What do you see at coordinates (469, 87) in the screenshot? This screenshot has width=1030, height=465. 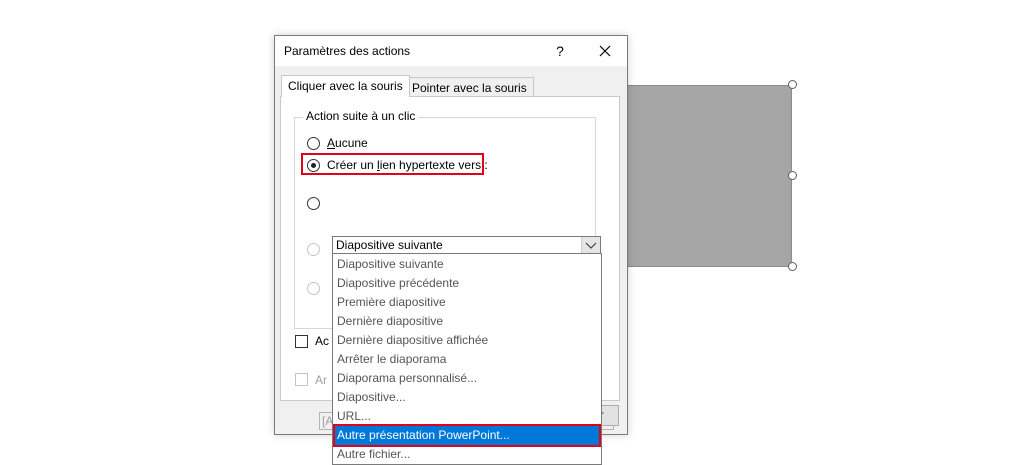 I see `tab-mouse-over: Pointer avec la souris` at bounding box center [469, 87].